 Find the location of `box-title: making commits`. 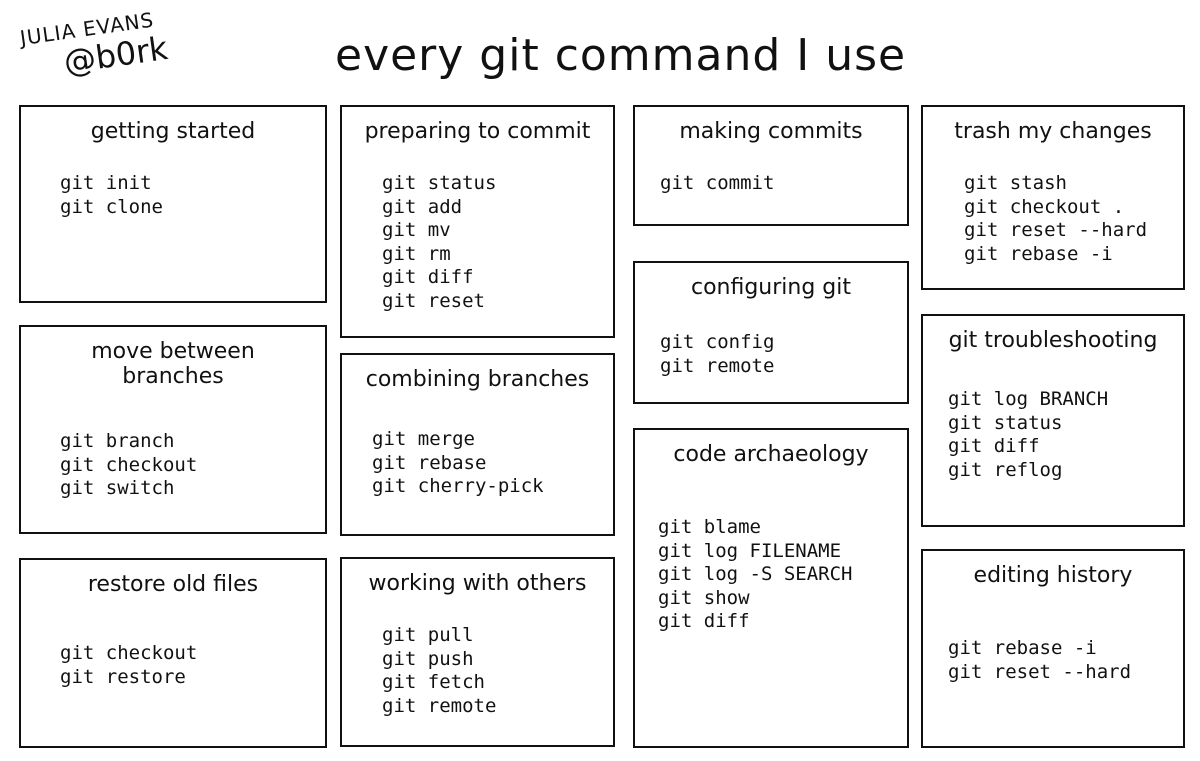

box-title: making commits is located at coordinates (771, 131).